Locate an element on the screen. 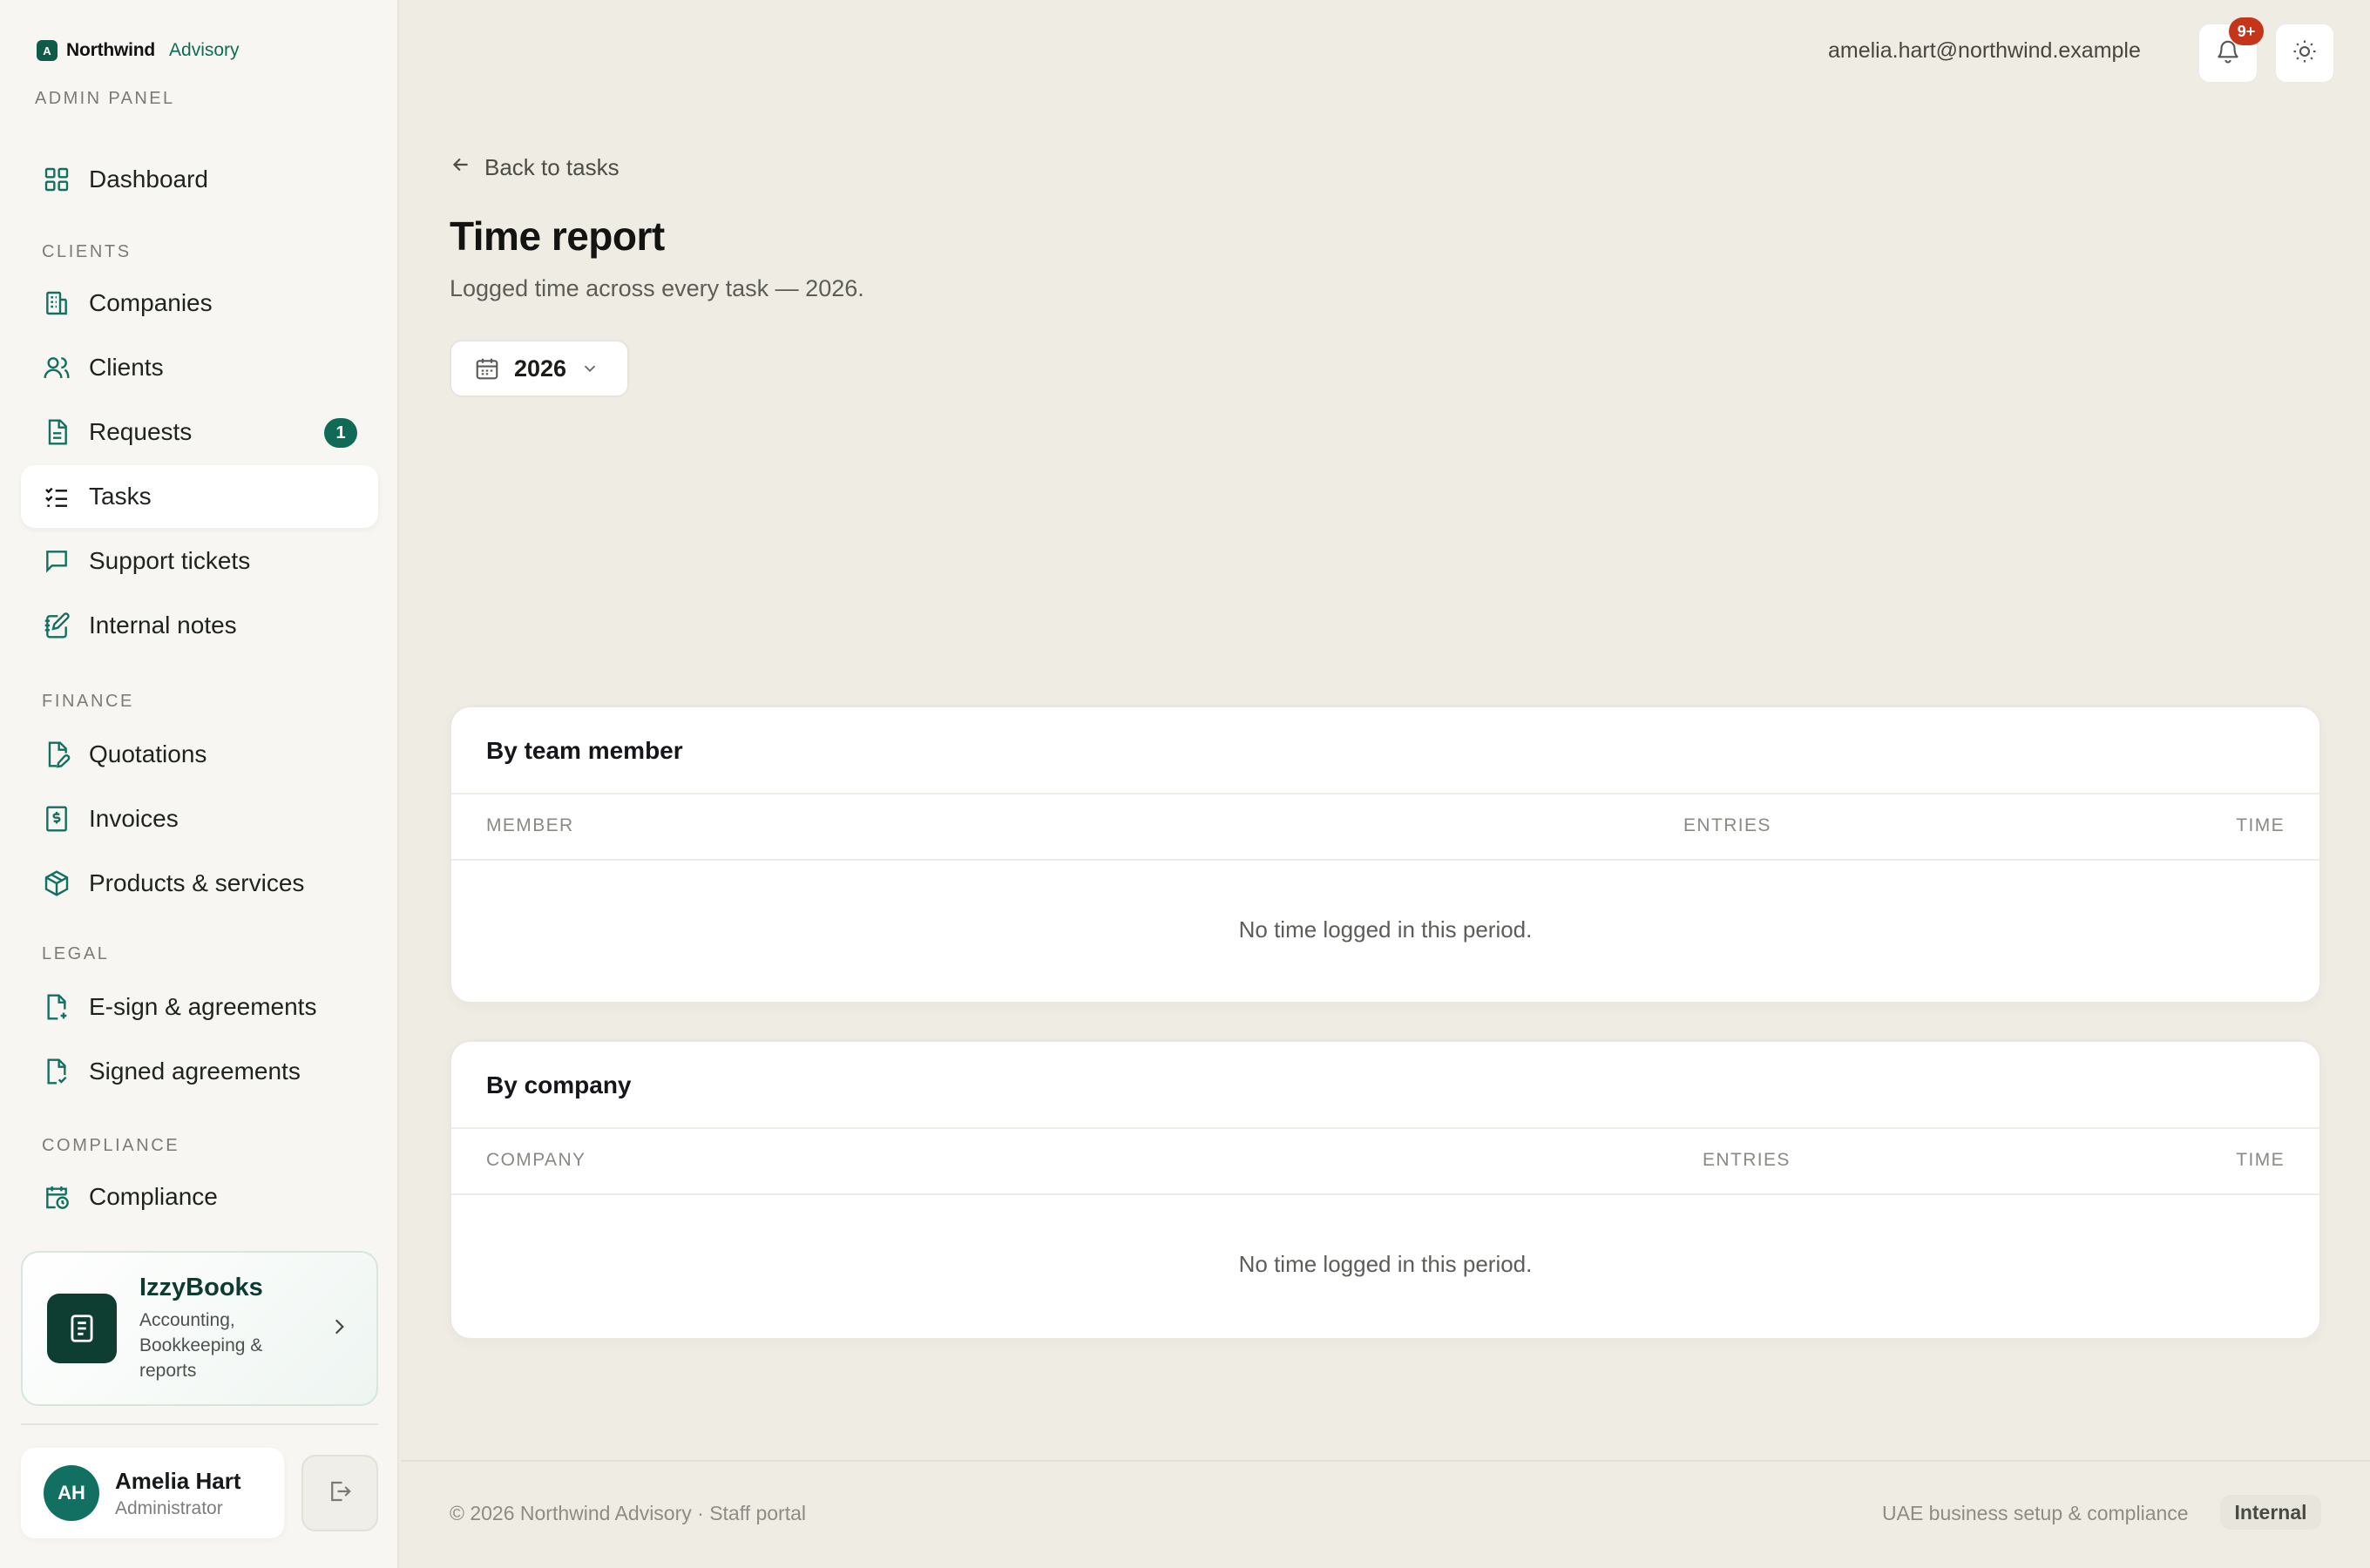 This screenshot has height=1568, width=2370. panel-label: ADMIN PANEL is located at coordinates (105, 98).